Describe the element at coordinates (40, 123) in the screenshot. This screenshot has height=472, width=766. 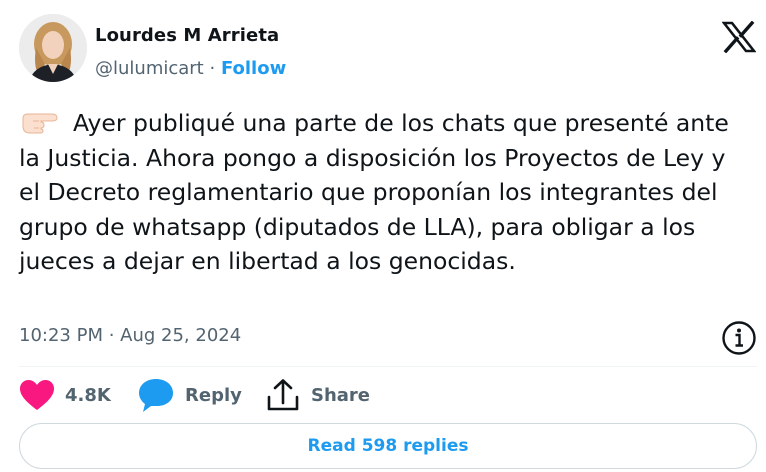
I see `backhand-index-pointing-right-emoji` at that location.